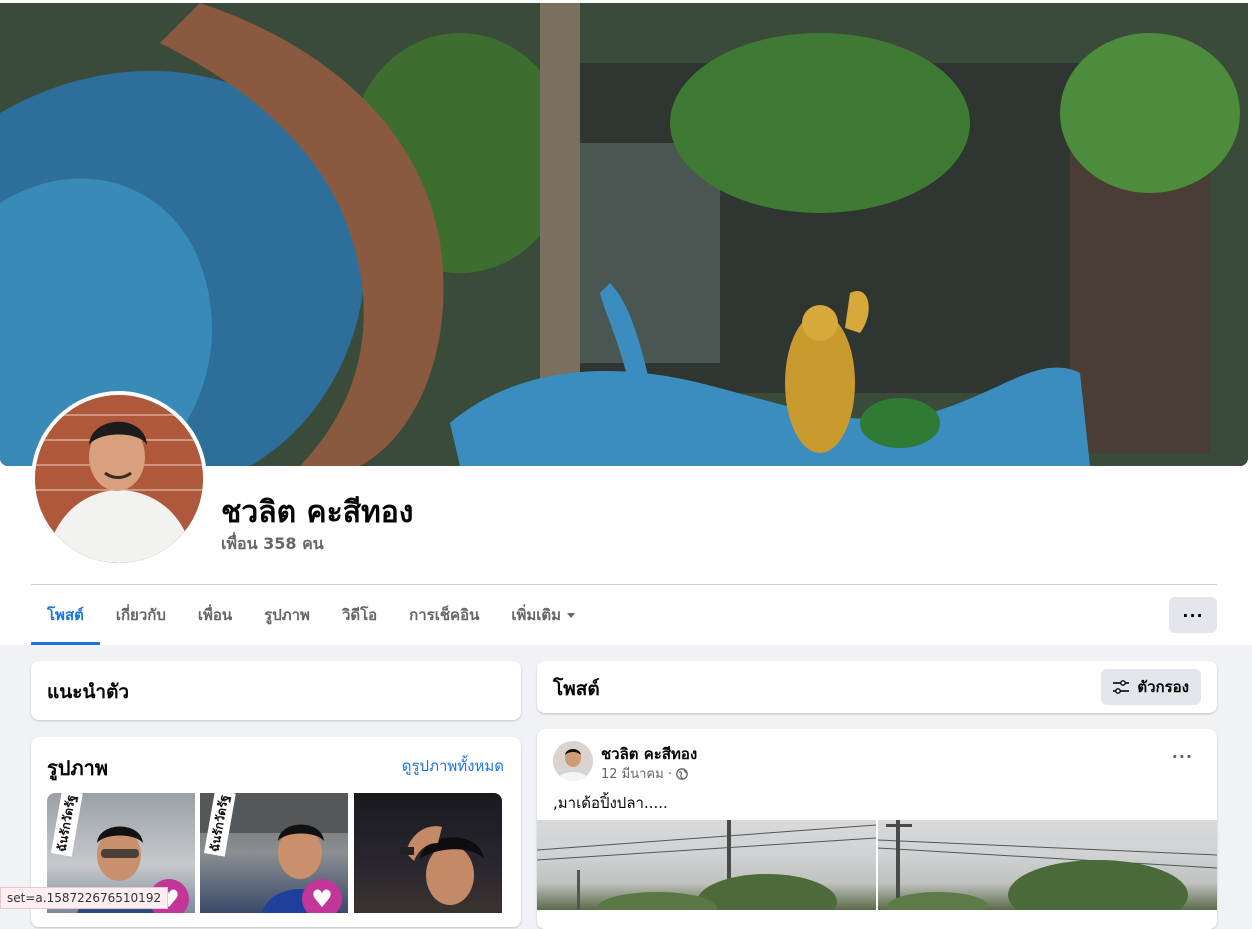 This screenshot has width=1252, height=929. I want to click on photo-thumbnail, so click(428, 853).